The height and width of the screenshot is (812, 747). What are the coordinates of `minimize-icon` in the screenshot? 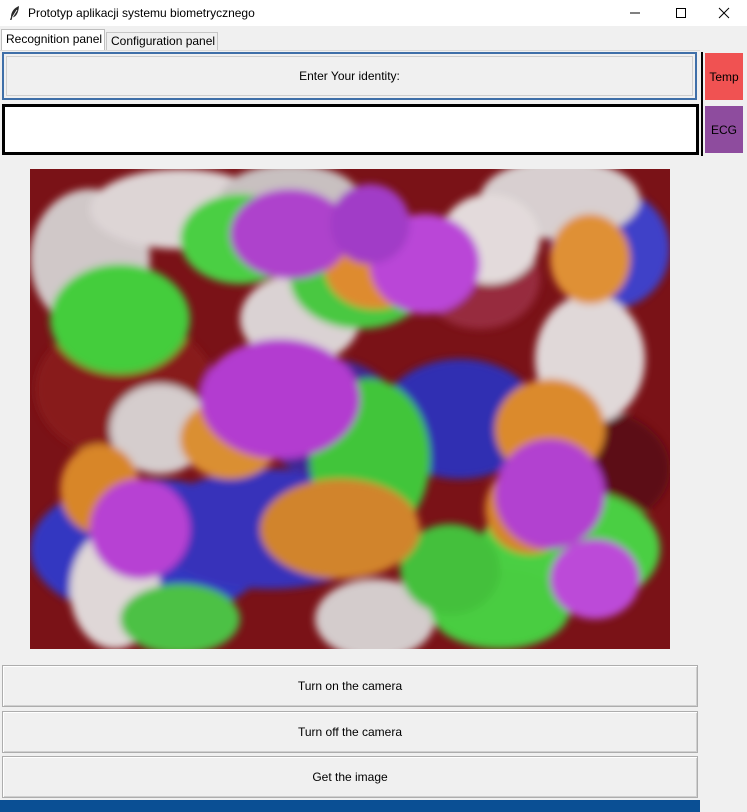 It's located at (635, 13).